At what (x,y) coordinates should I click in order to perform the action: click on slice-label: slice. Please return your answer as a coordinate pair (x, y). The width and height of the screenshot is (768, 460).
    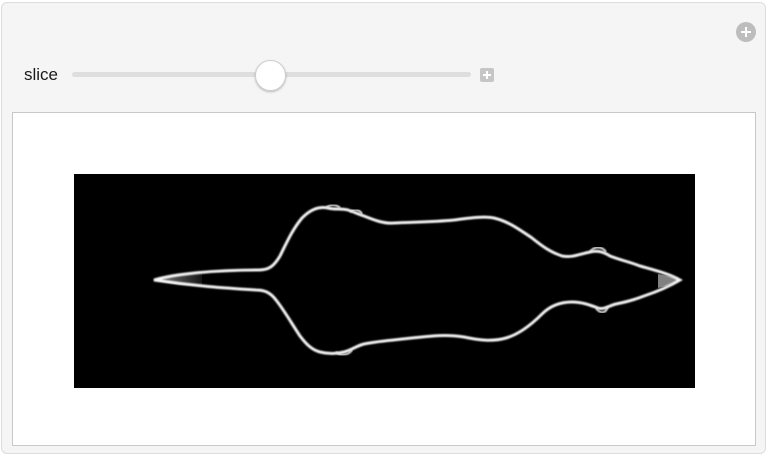
    Looking at the image, I should click on (41, 74).